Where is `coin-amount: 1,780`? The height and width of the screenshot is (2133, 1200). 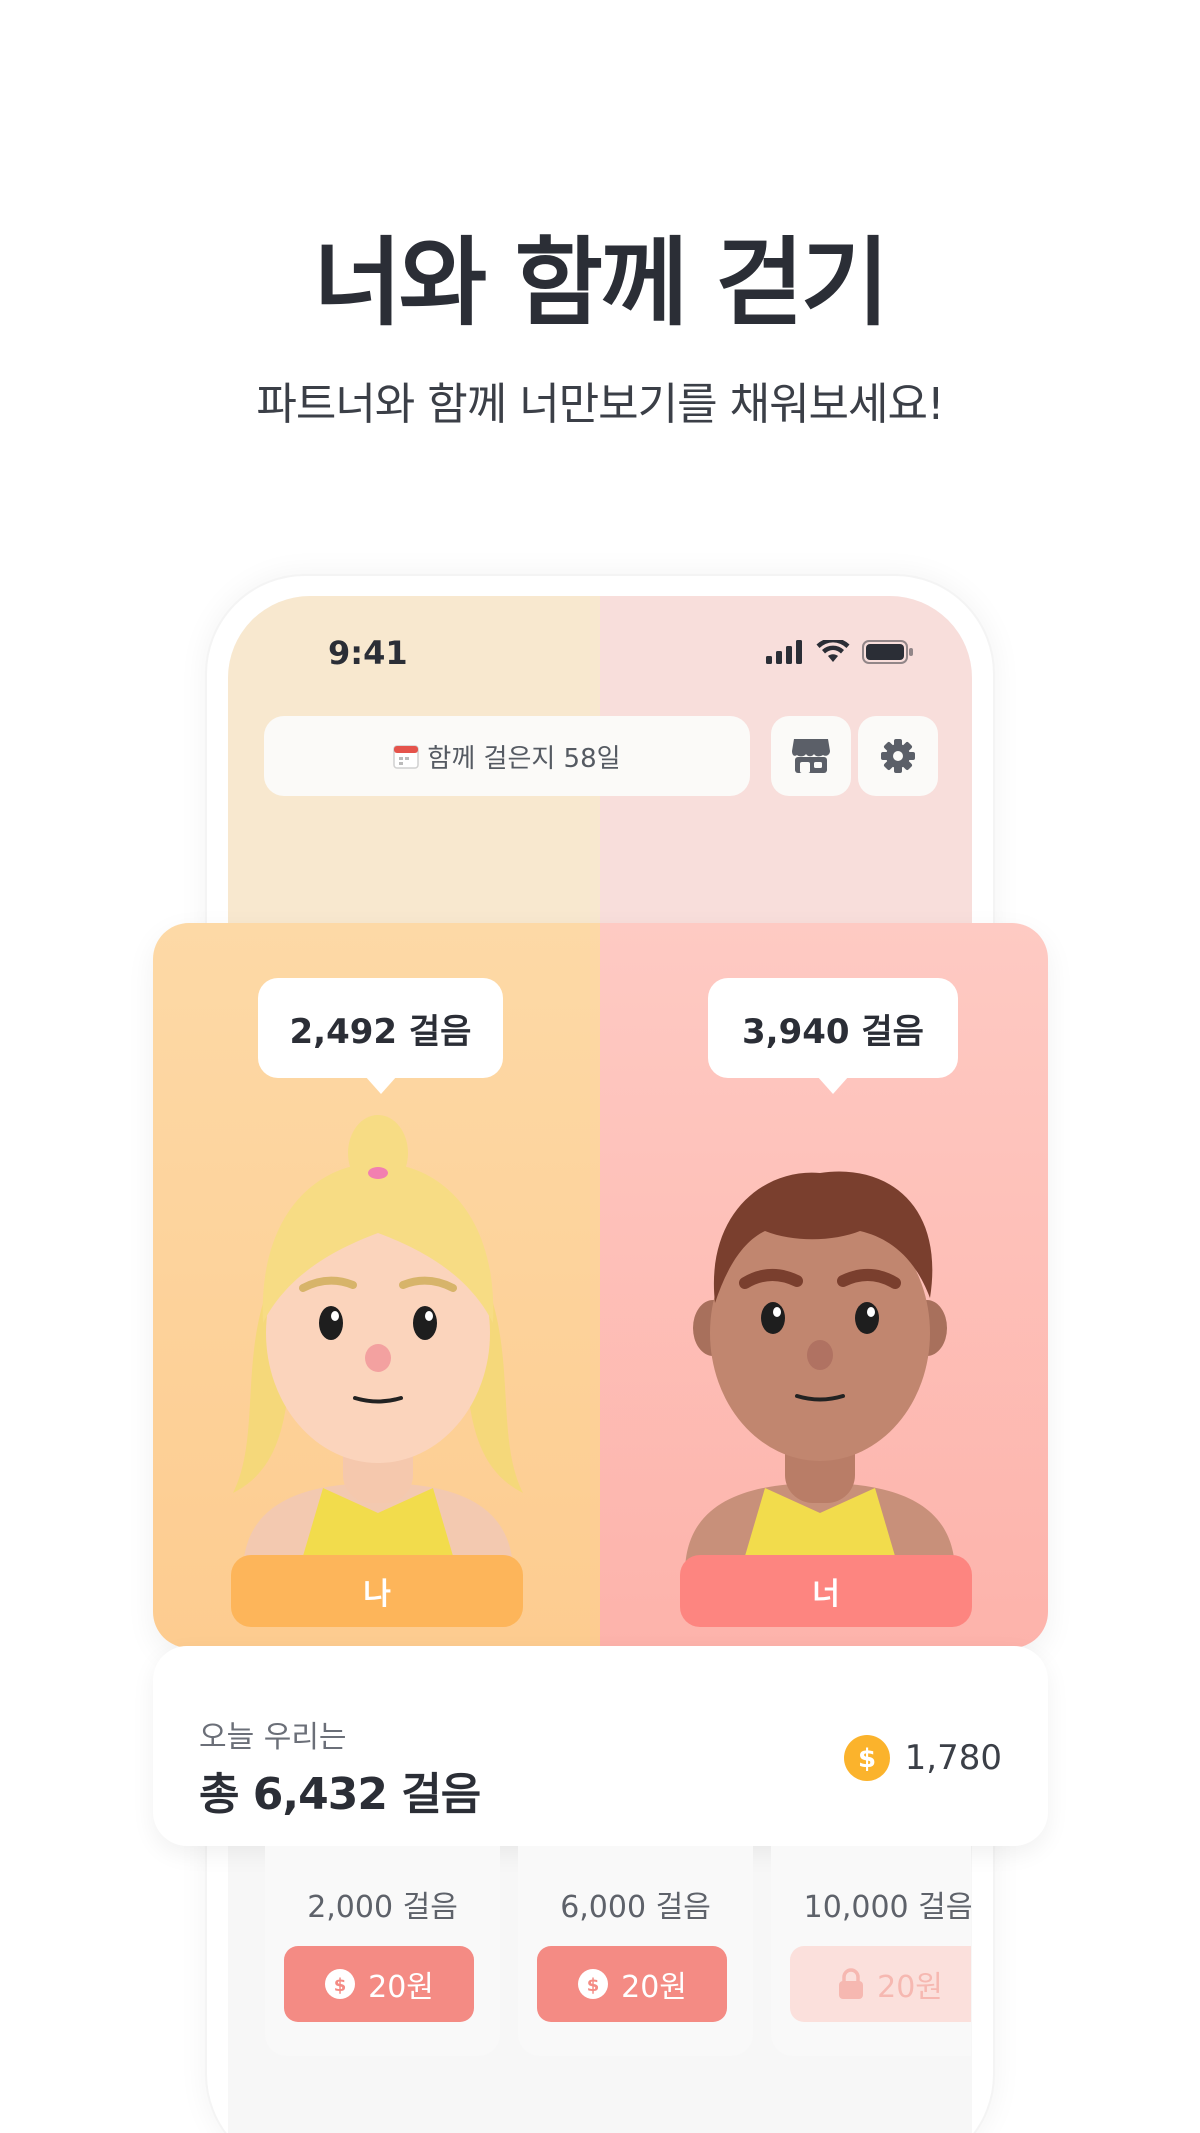 coin-amount: 1,780 is located at coordinates (953, 1758).